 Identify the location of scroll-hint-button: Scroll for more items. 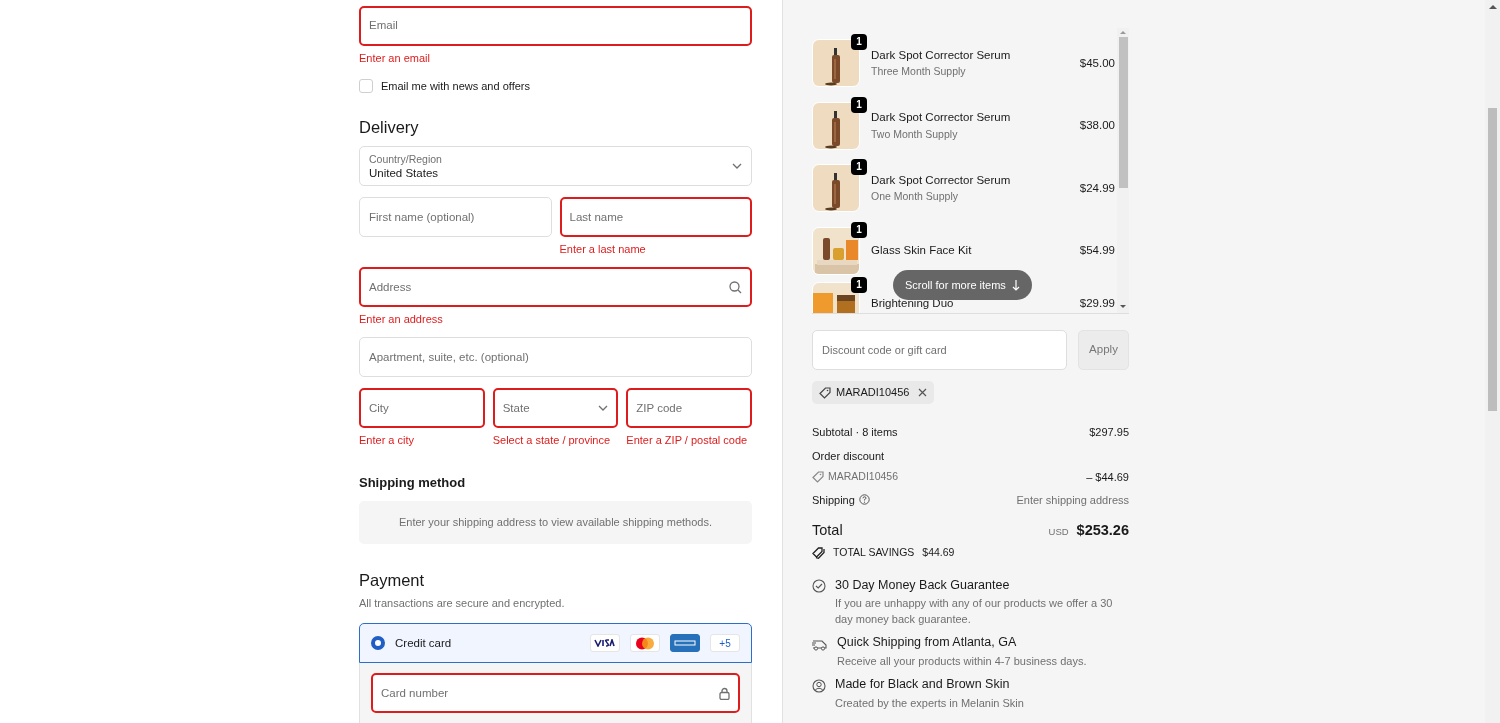
(962, 285).